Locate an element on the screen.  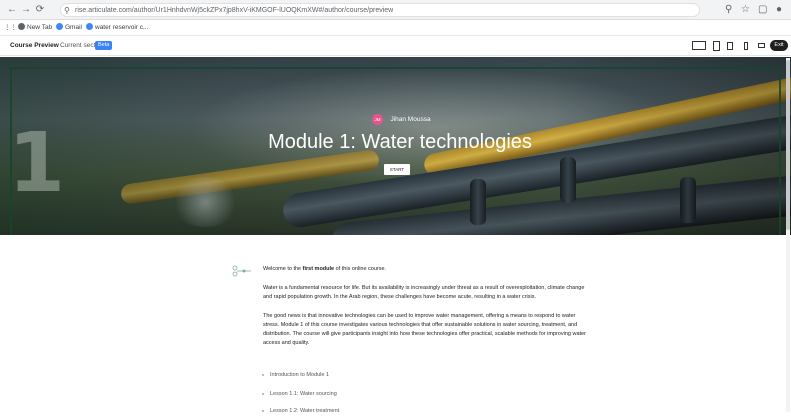
preview-title: Course Preview is located at coordinates (34, 45).